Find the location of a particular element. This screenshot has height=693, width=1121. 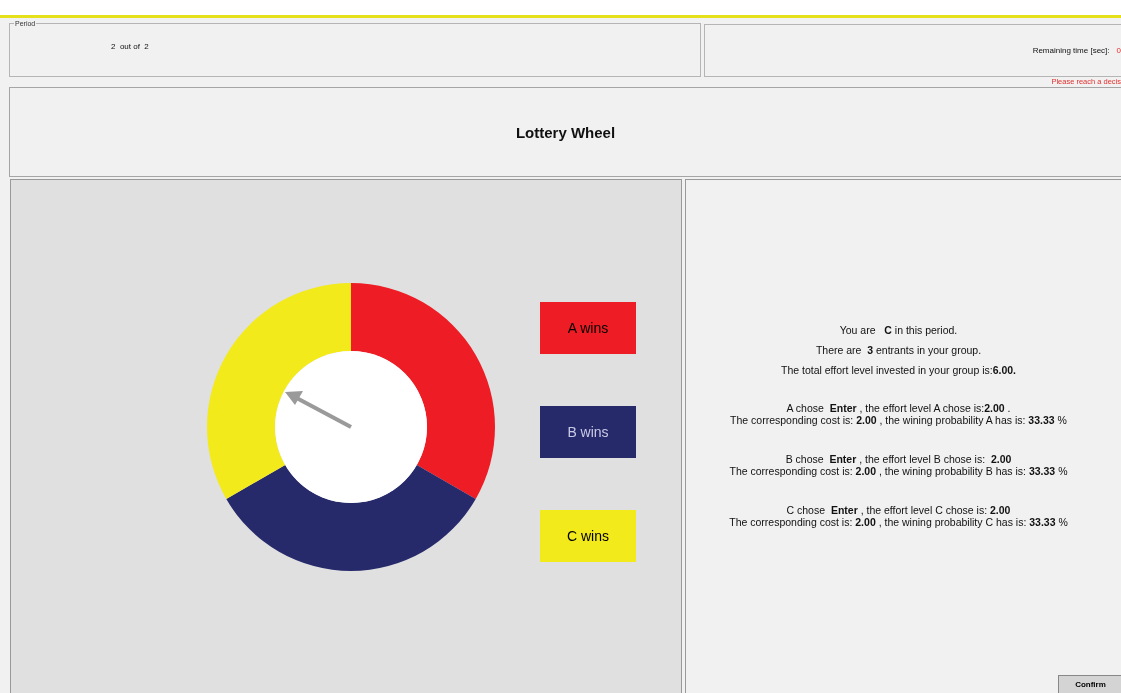

choice-text: A chose Enter , the effort level A chose is:2.00 . is located at coordinates (898, 408).